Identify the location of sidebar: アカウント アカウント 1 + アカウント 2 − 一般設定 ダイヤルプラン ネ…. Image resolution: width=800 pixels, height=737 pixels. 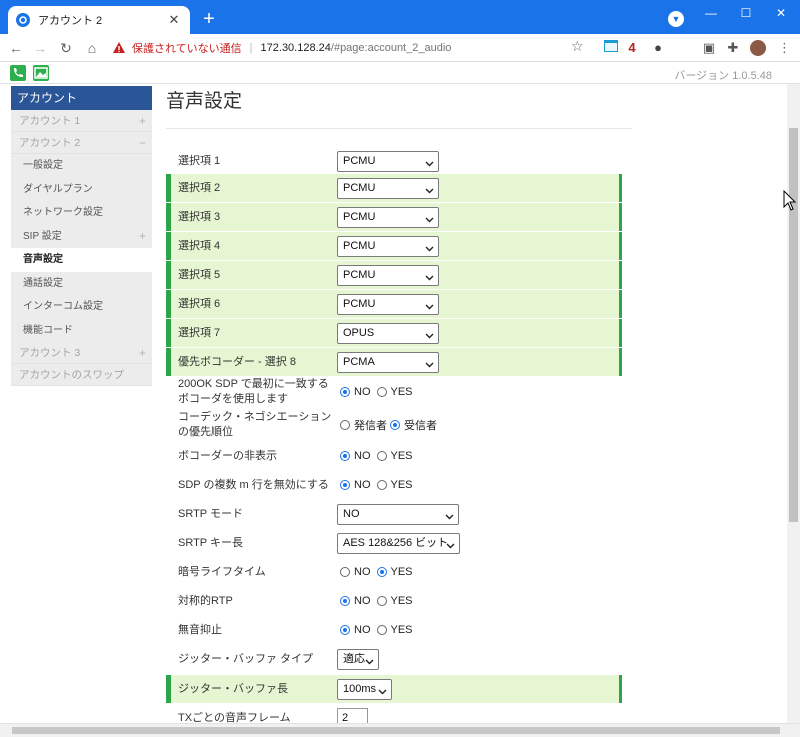
(81, 236).